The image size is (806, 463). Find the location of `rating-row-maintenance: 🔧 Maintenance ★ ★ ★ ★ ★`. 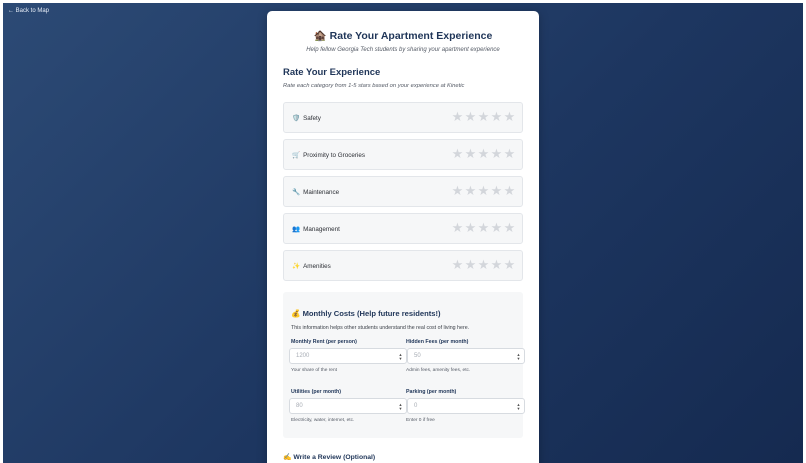

rating-row-maintenance: 🔧 Maintenance ★ ★ ★ ★ ★ is located at coordinates (403, 191).